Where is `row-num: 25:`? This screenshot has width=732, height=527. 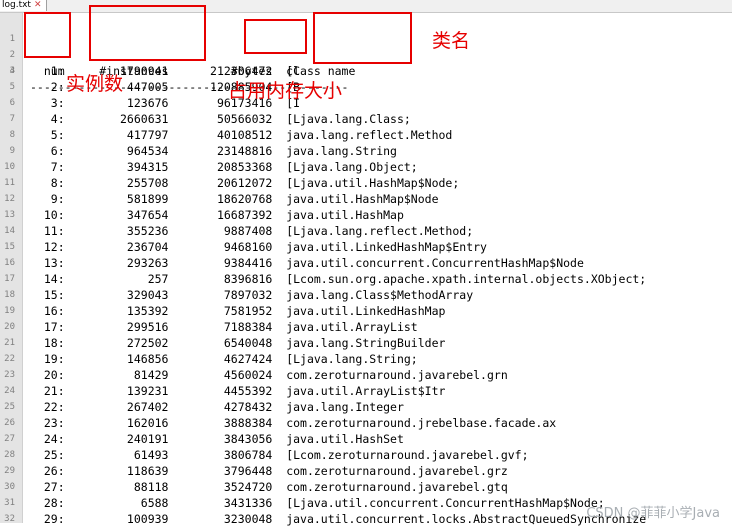
row-num: 25: is located at coordinates (47, 455).